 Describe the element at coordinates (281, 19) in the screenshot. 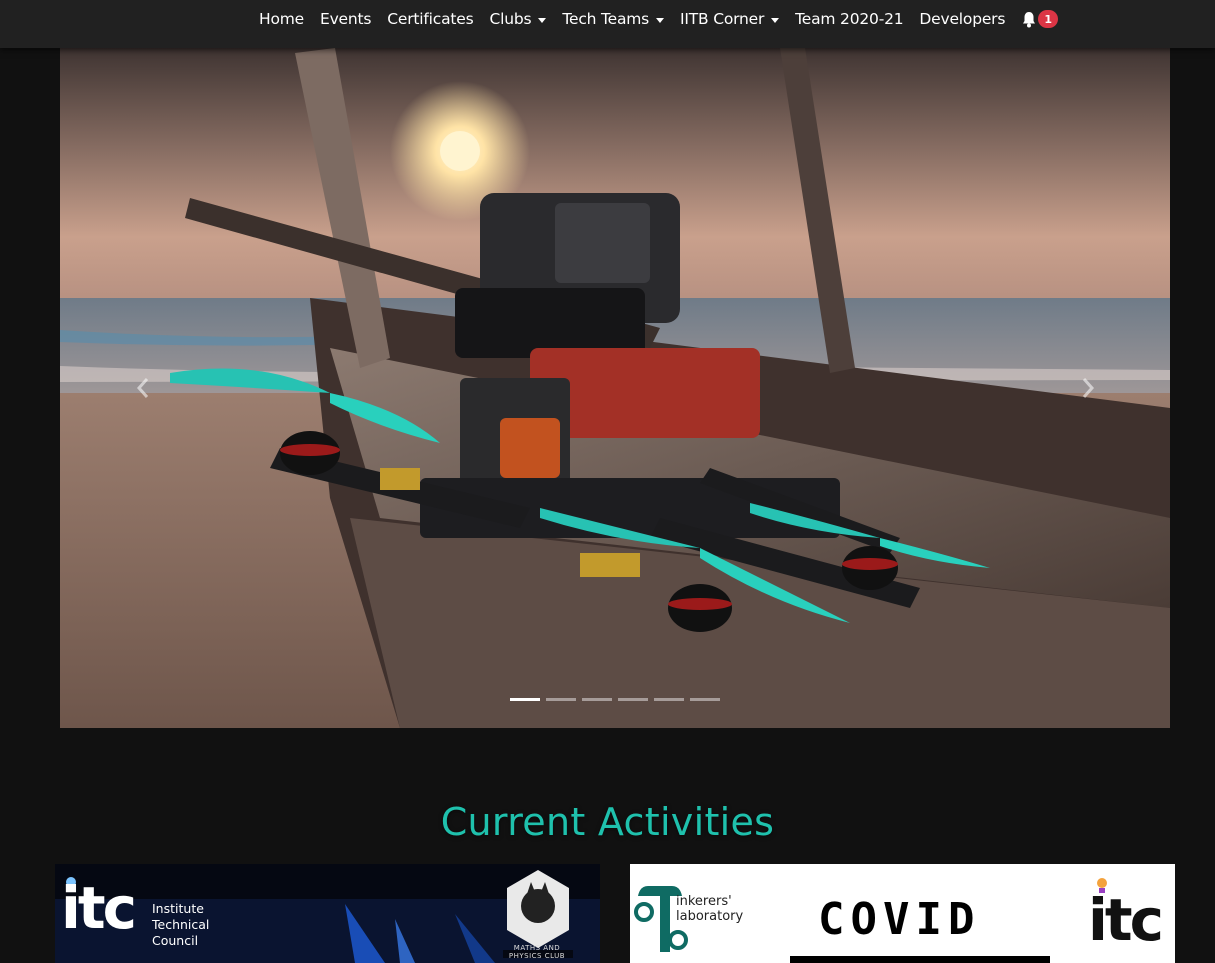

I see `nav-home: Home` at that location.